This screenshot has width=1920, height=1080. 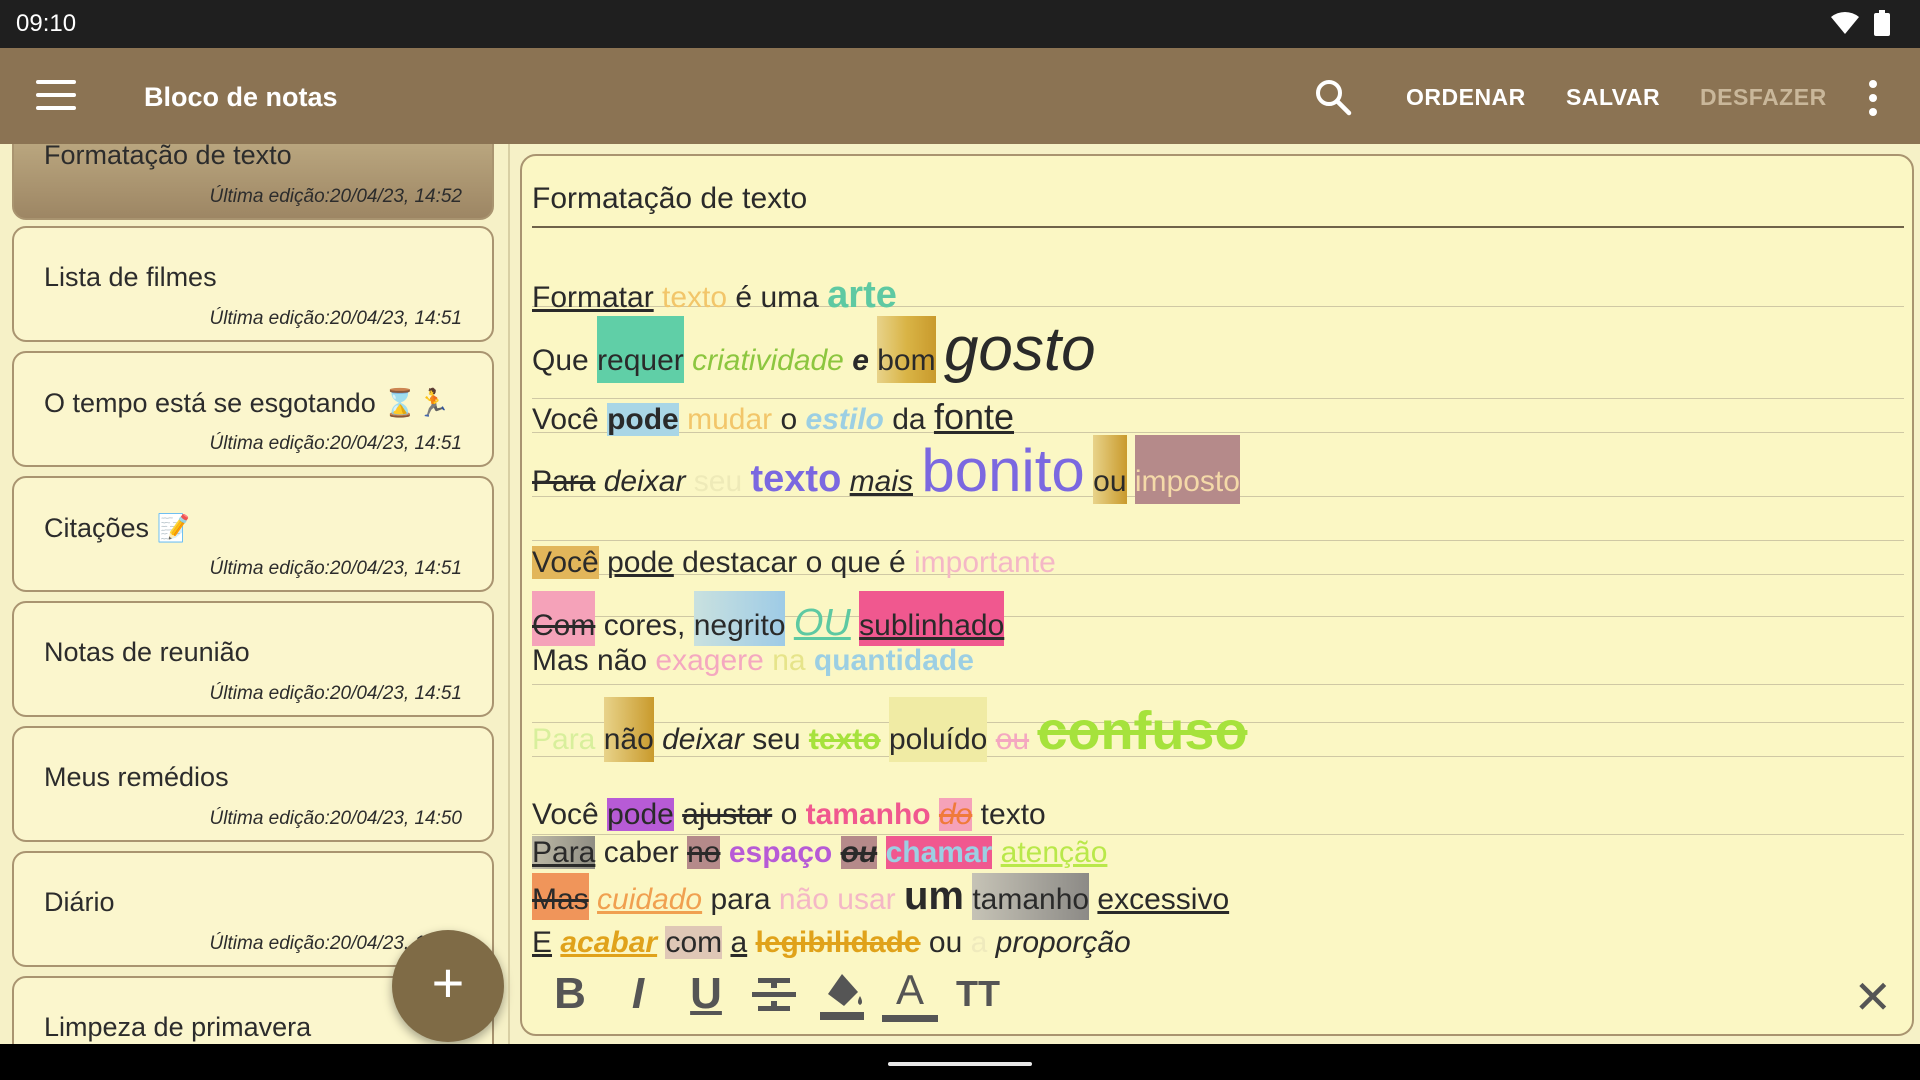 I want to click on battery-icon, so click(x=1882, y=23).